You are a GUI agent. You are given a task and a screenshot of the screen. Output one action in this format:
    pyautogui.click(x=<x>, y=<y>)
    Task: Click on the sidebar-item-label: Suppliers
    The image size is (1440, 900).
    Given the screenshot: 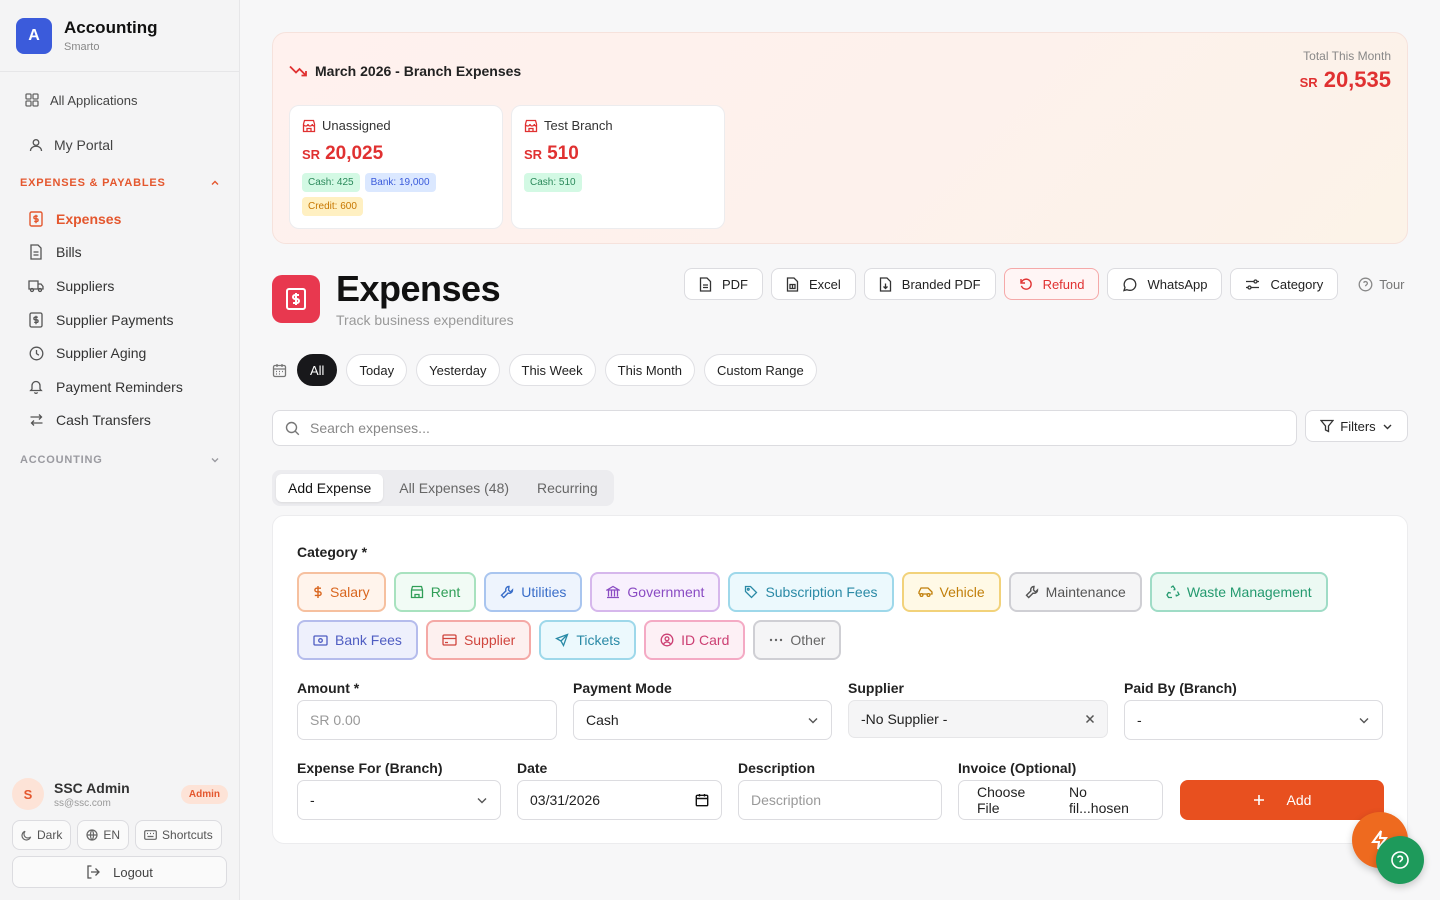 What is the action you would take?
    pyautogui.click(x=85, y=285)
    